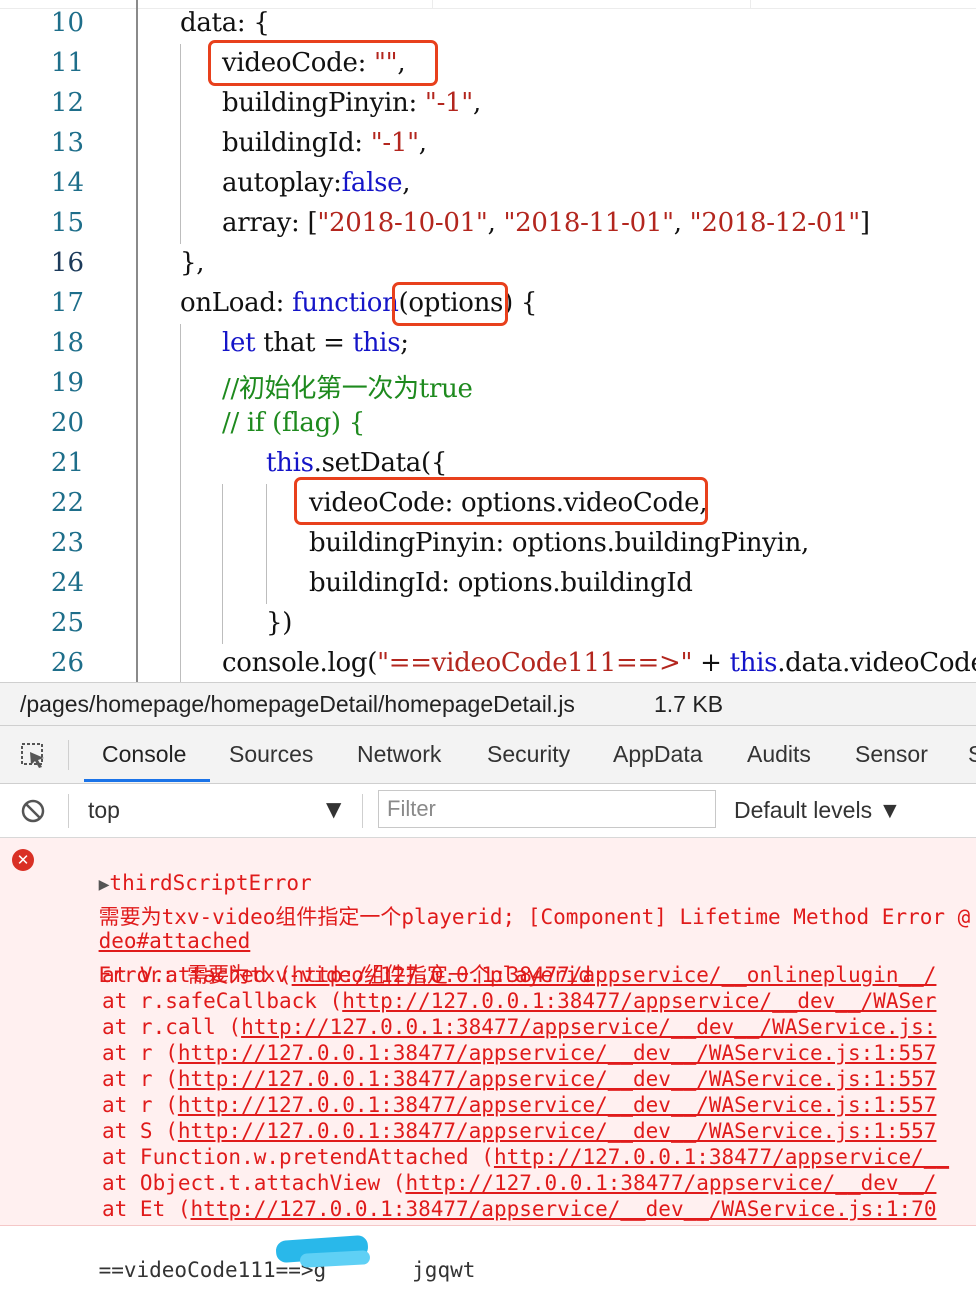 The image size is (976, 1306). What do you see at coordinates (282, 183) in the screenshot?
I see `code-token: autoplay:` at bounding box center [282, 183].